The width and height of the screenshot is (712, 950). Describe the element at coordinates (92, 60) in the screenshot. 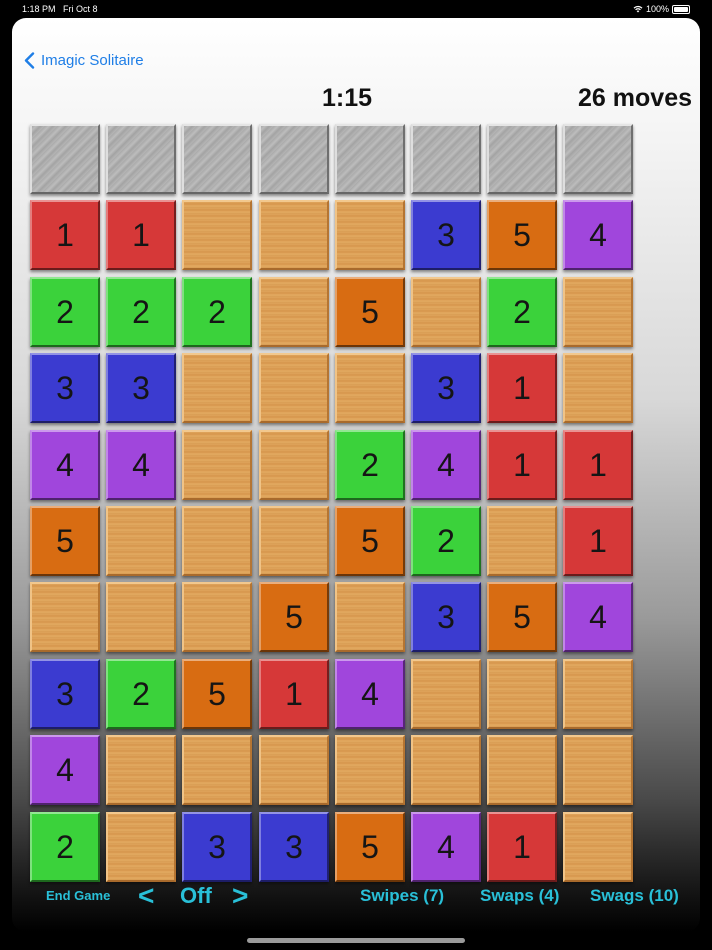

I see `back-label: Imagic Solitaire` at that location.